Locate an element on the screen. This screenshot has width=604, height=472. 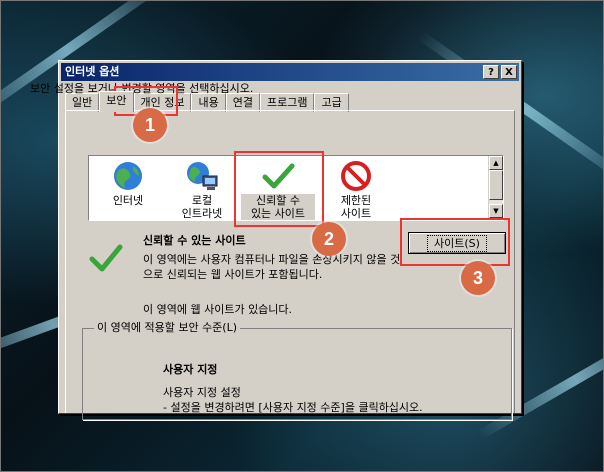
settings-hint: - 설정을 변경하려면 [사용자 지정 수준]을 클릭하십시오. is located at coordinates (293, 407).